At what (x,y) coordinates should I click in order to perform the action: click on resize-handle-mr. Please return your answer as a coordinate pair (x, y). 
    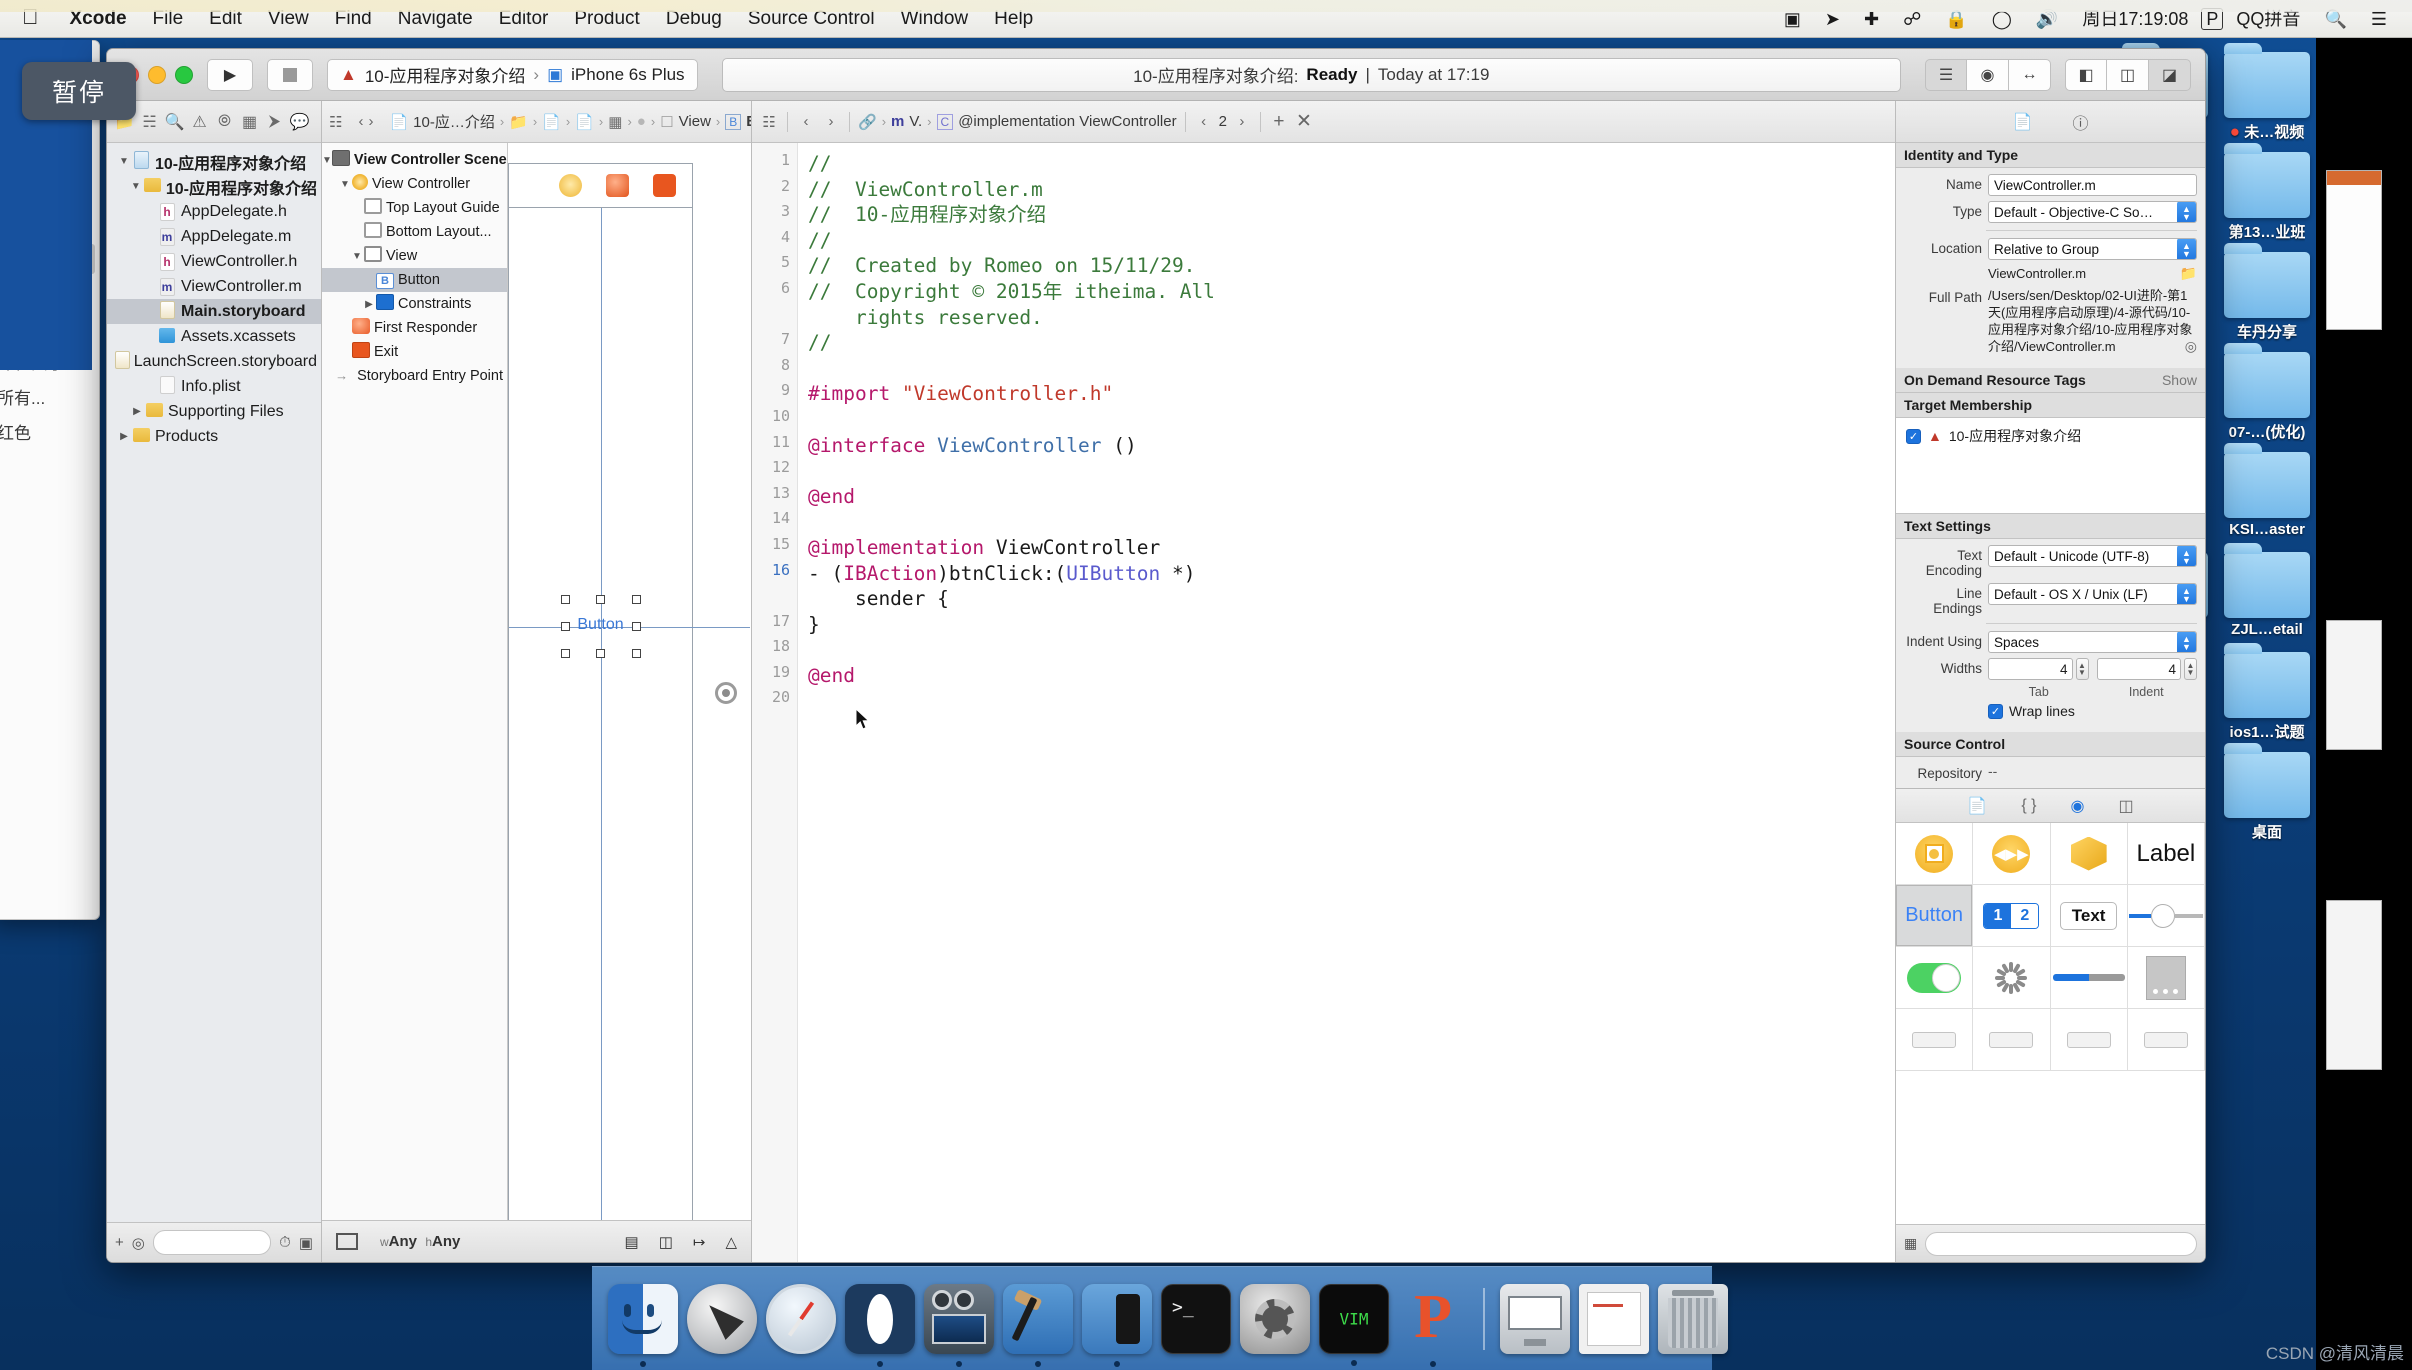
    Looking at the image, I should click on (636, 626).